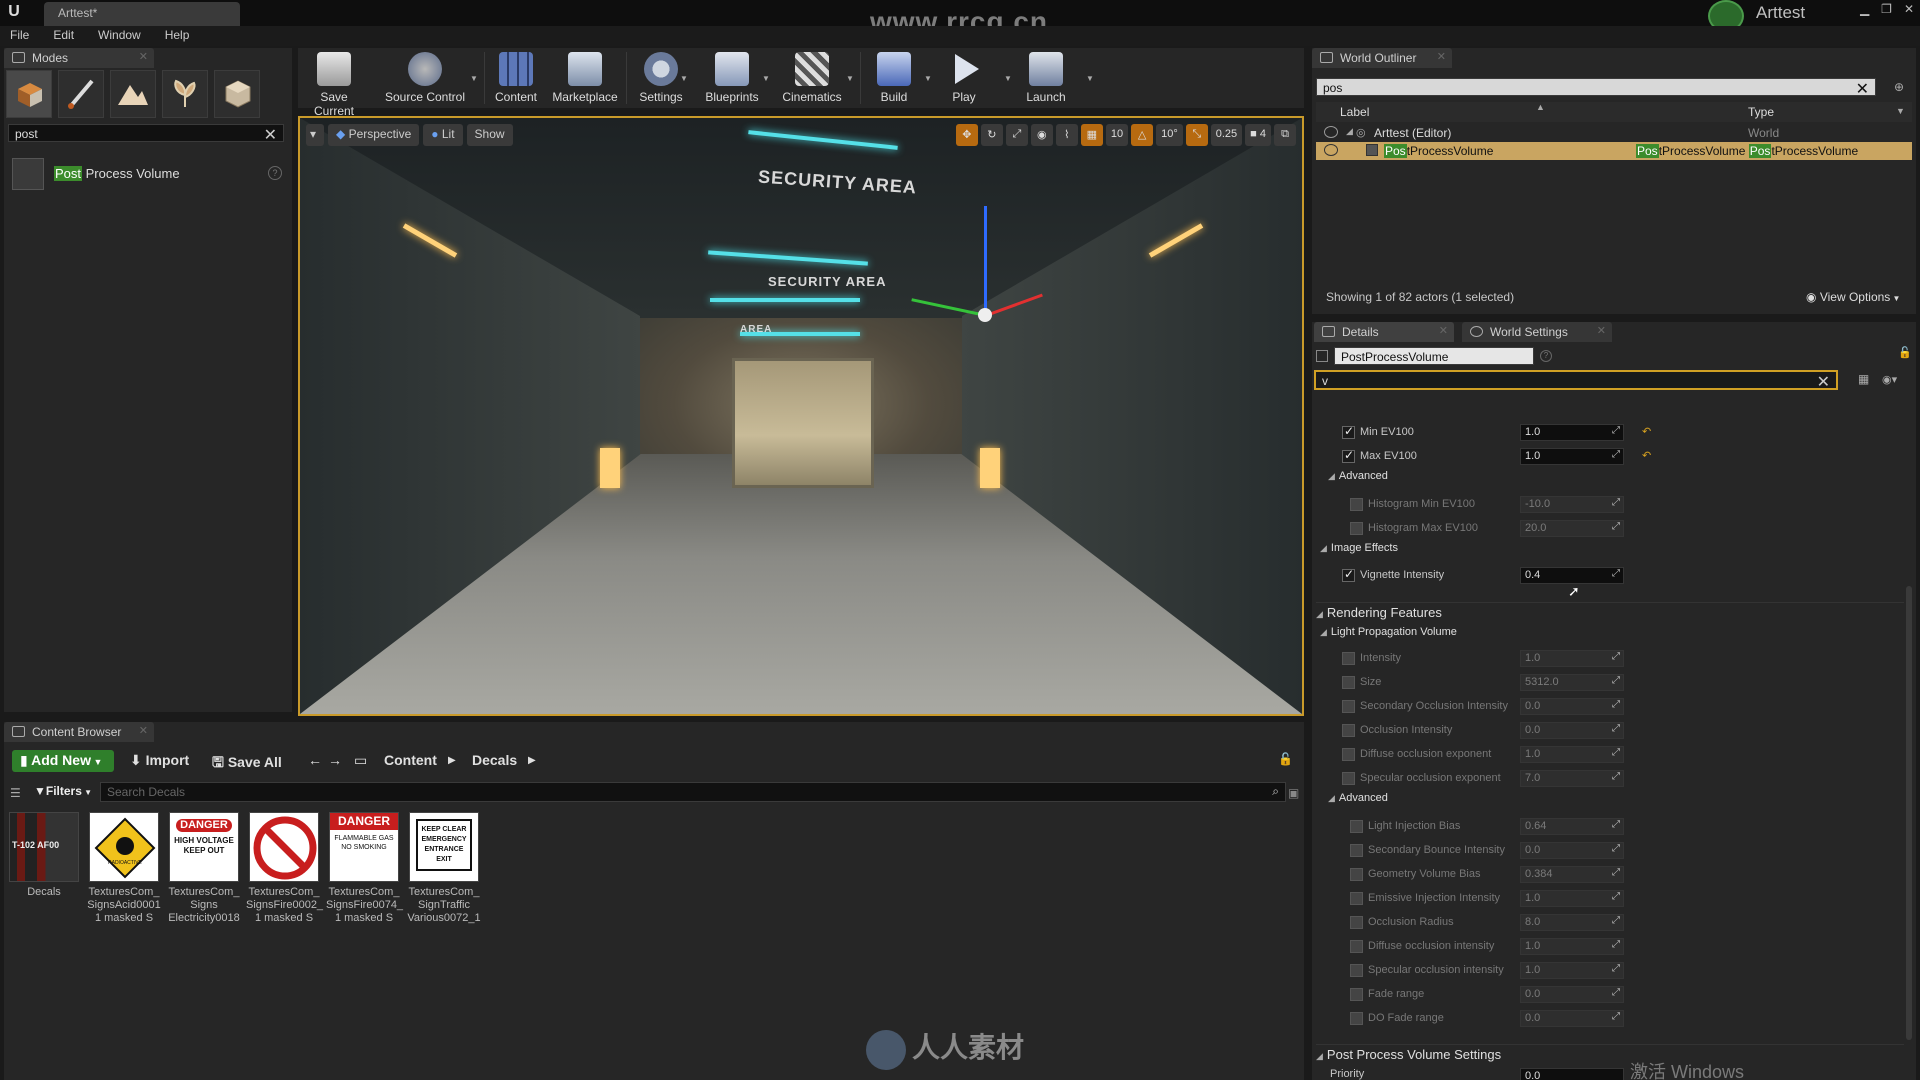 Image resolution: width=1920 pixels, height=1080 pixels. Describe the element at coordinates (1285, 135) in the screenshot. I see `maximize-viewport-icon: ⧉` at that location.